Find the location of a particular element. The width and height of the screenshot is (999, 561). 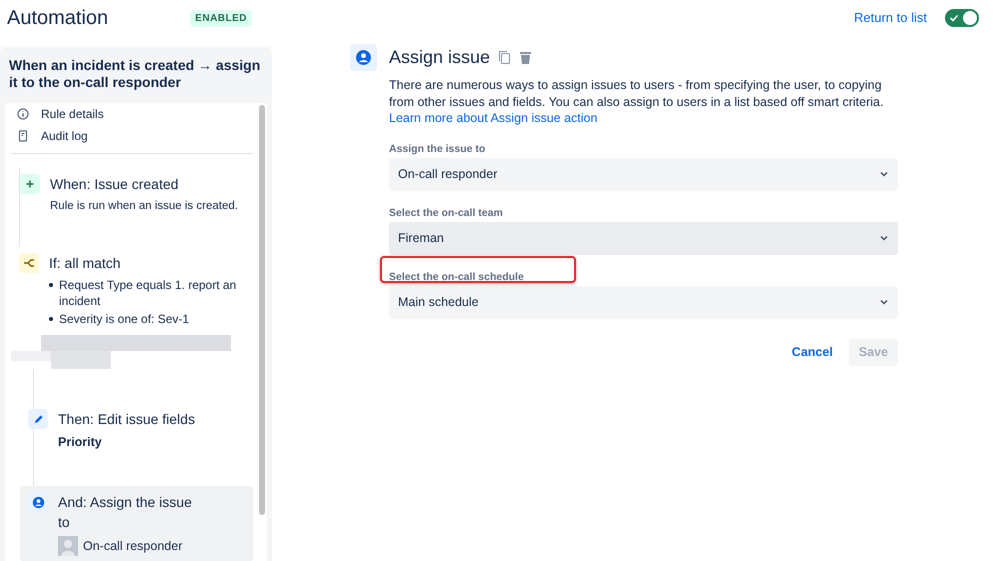

check-icon is located at coordinates (954, 18).